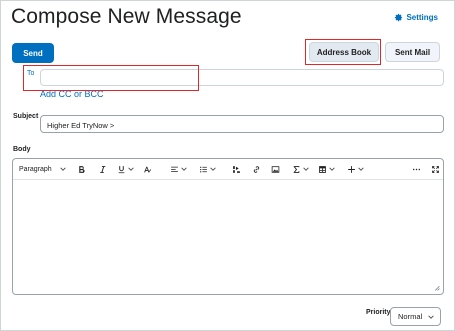 The width and height of the screenshot is (455, 331). Describe the element at coordinates (203, 169) in the screenshot. I see `list-icon` at that location.